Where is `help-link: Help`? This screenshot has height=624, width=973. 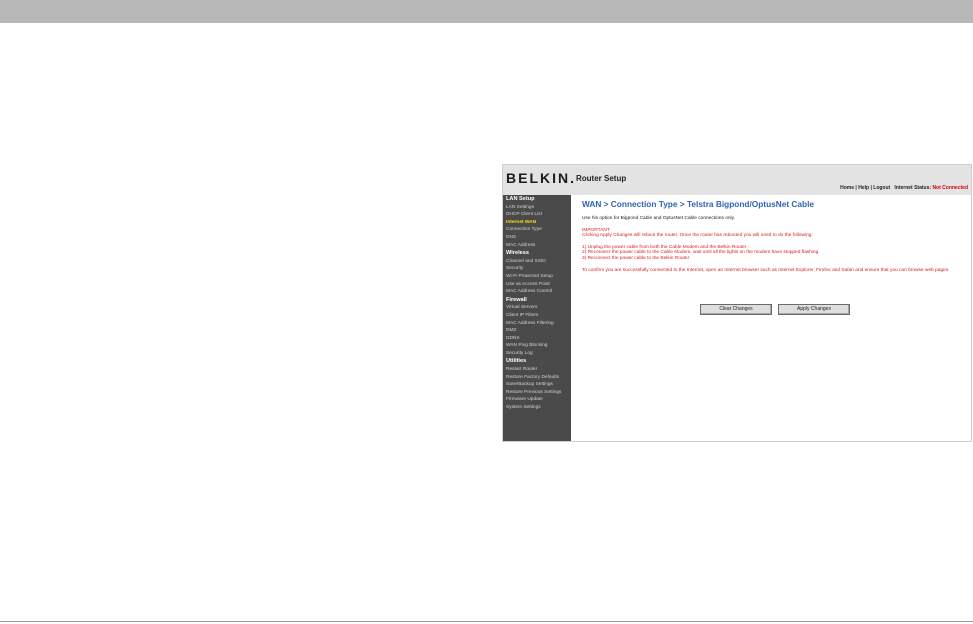
help-link: Help is located at coordinates (863, 188).